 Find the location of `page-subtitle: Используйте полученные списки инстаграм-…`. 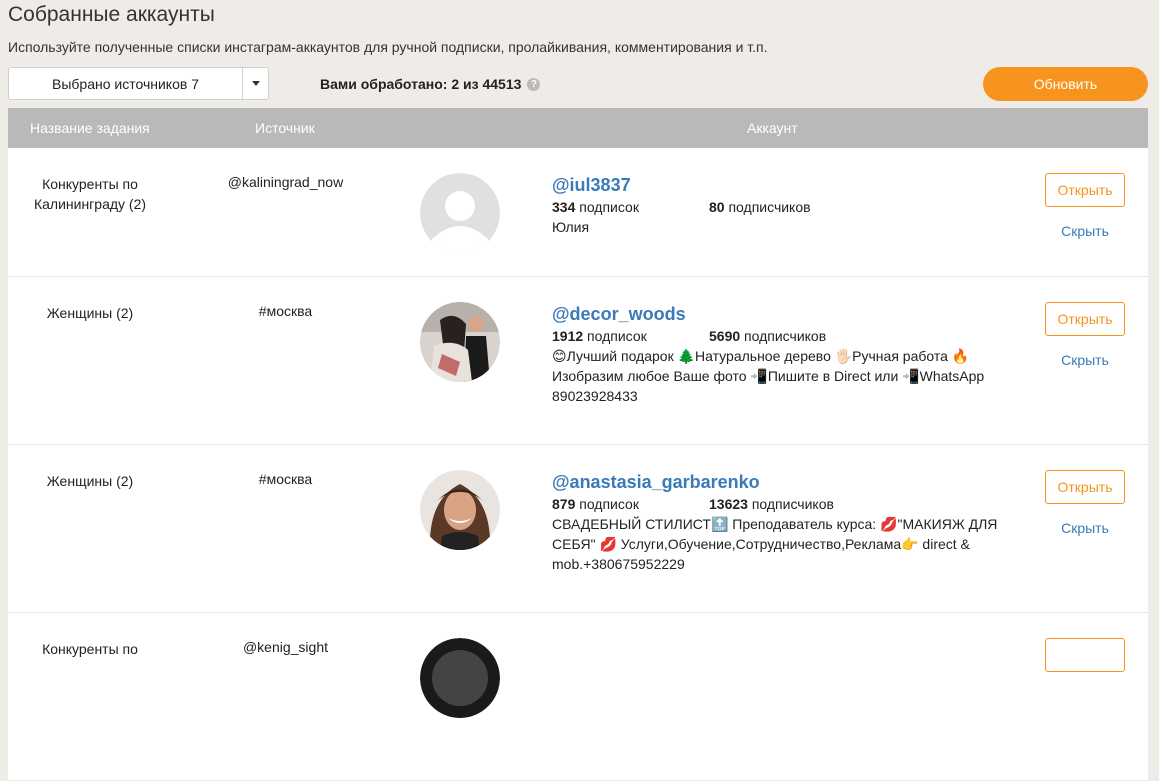

page-subtitle: Используйте полученные списки инстаграм-… is located at coordinates (388, 47).